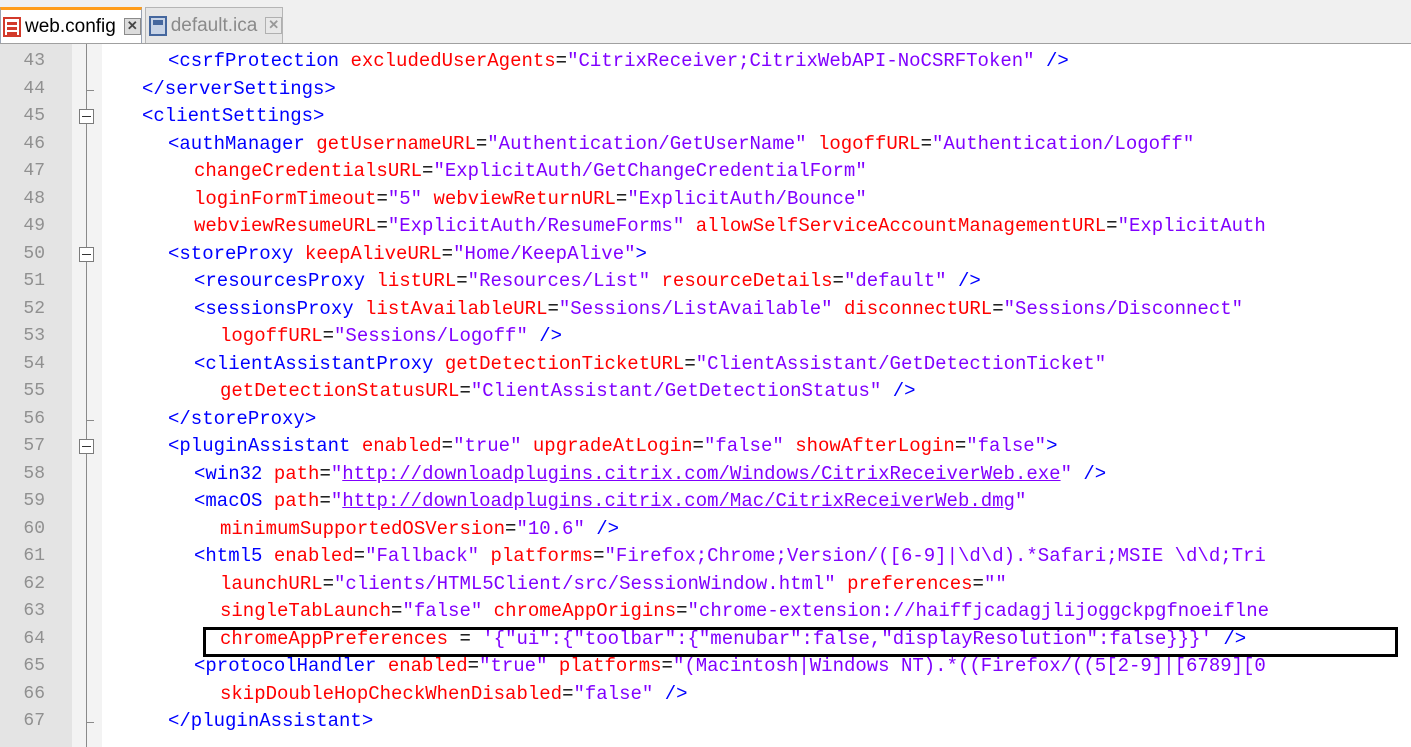 Image resolution: width=1411 pixels, height=747 pixels. I want to click on code-token: loginFormTimeout, so click(285, 198).